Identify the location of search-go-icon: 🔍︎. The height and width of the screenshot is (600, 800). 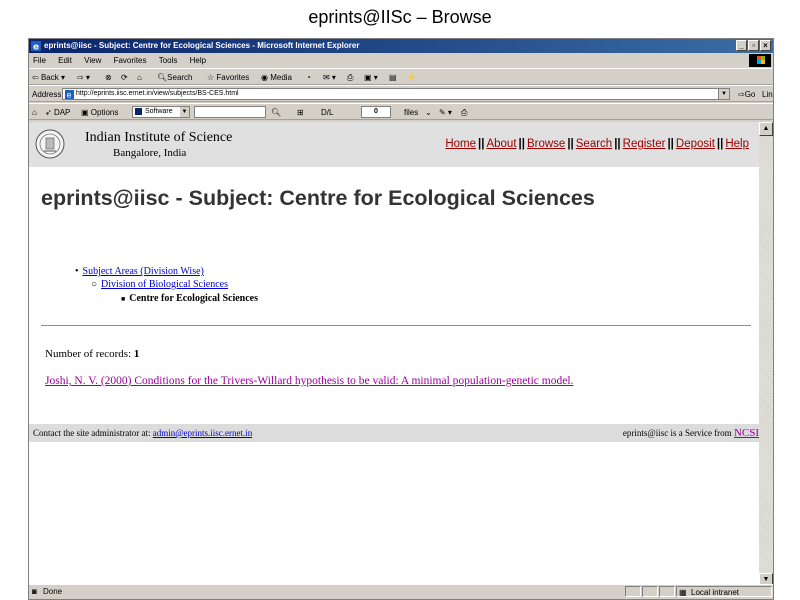
(276, 112).